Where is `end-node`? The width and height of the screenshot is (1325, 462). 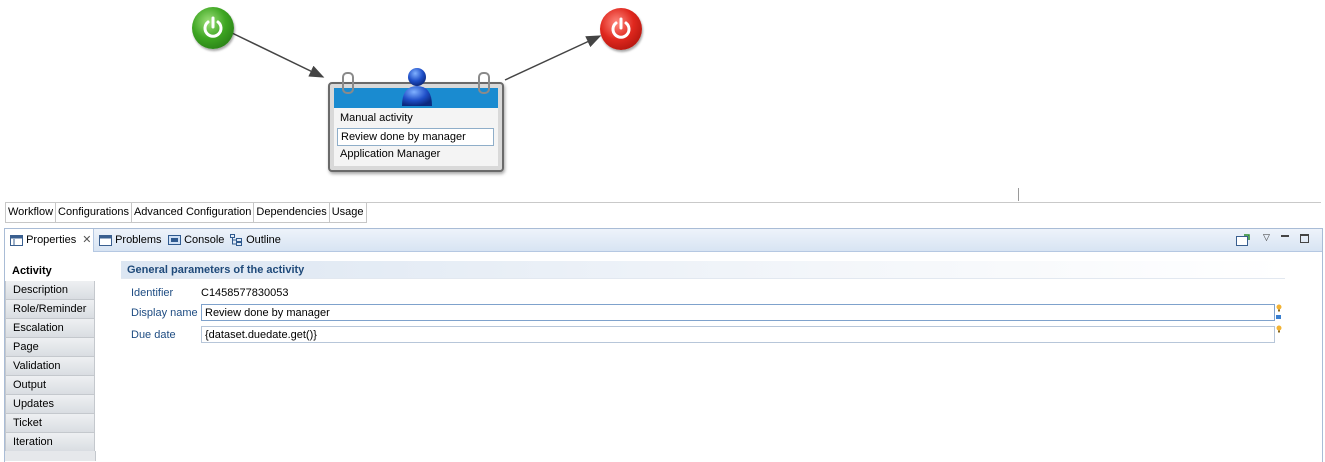
end-node is located at coordinates (621, 29).